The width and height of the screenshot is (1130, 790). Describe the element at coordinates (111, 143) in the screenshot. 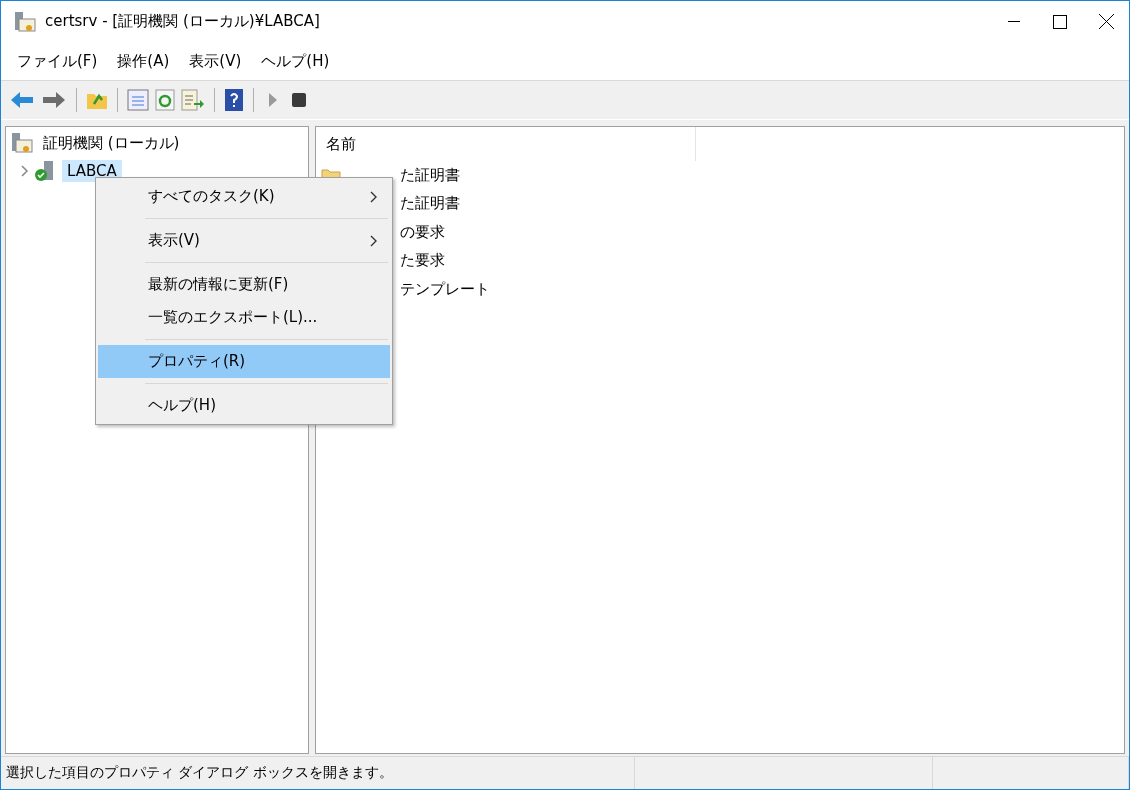

I see `tree-item: 証明機関 (ローカル)` at that location.